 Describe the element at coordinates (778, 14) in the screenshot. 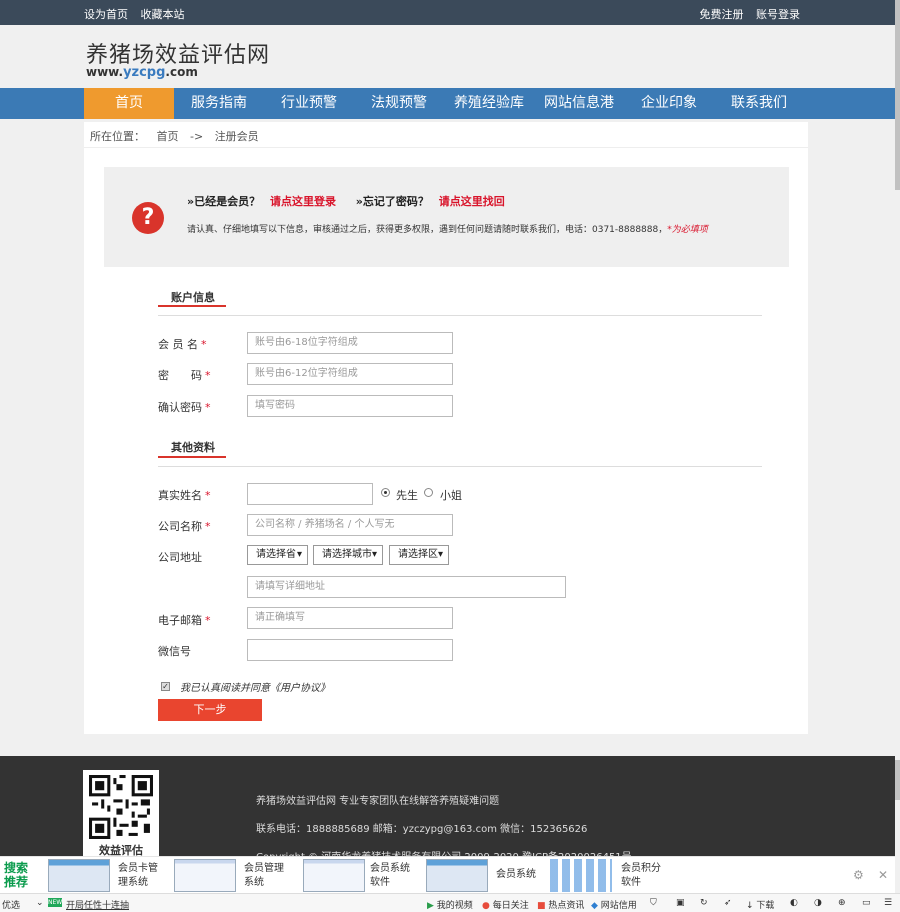

I see `login-link: 账号登录` at that location.